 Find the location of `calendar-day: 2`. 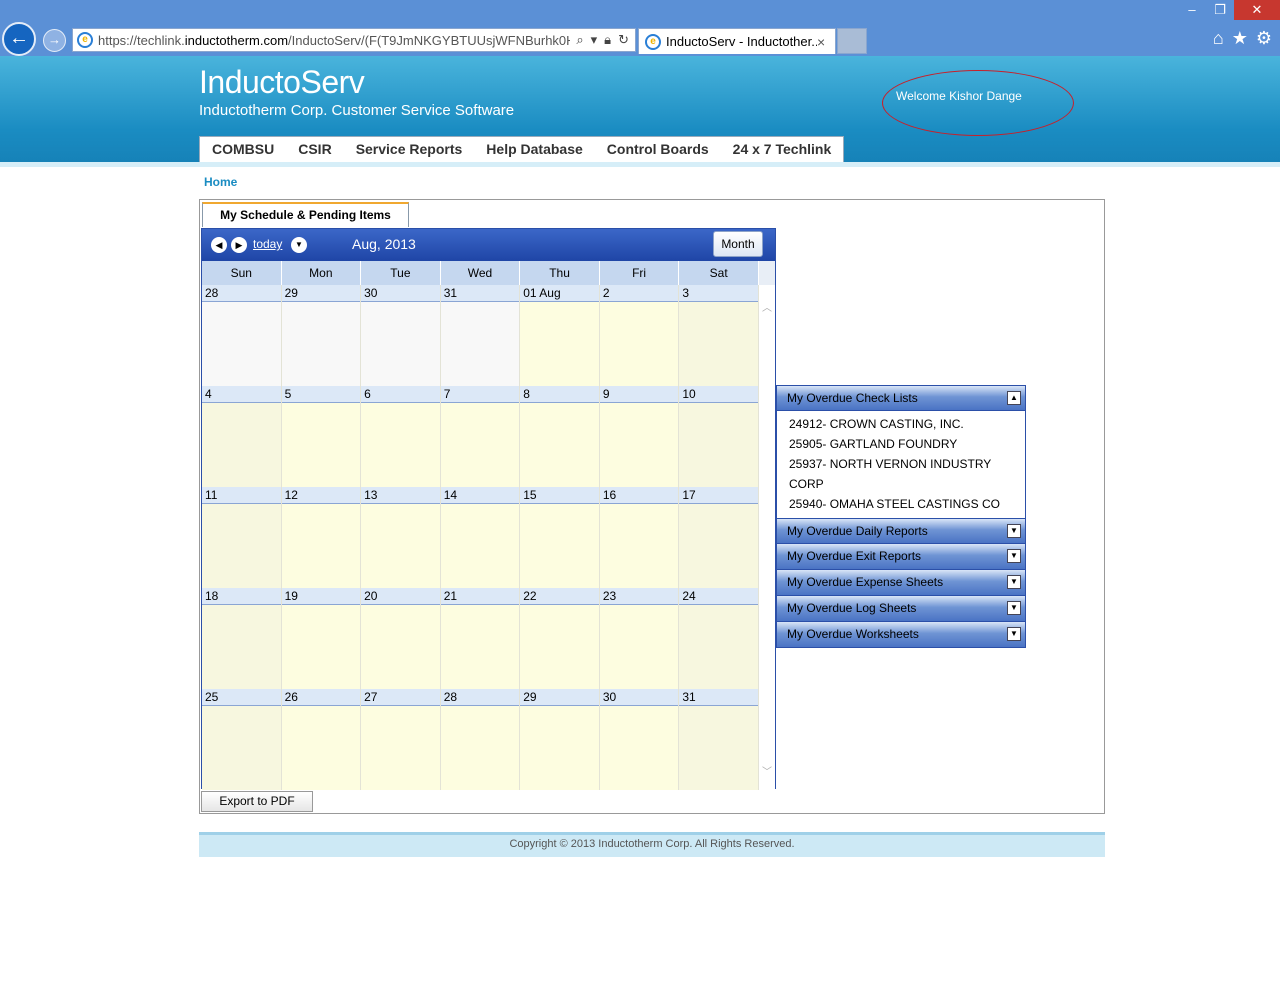

calendar-day: 2 is located at coordinates (639, 335).